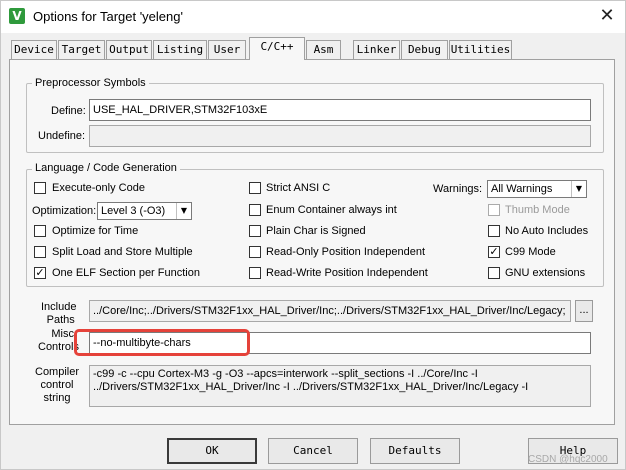  What do you see at coordinates (58, 347) in the screenshot?
I see `misc-label-line2: Controls` at bounding box center [58, 347].